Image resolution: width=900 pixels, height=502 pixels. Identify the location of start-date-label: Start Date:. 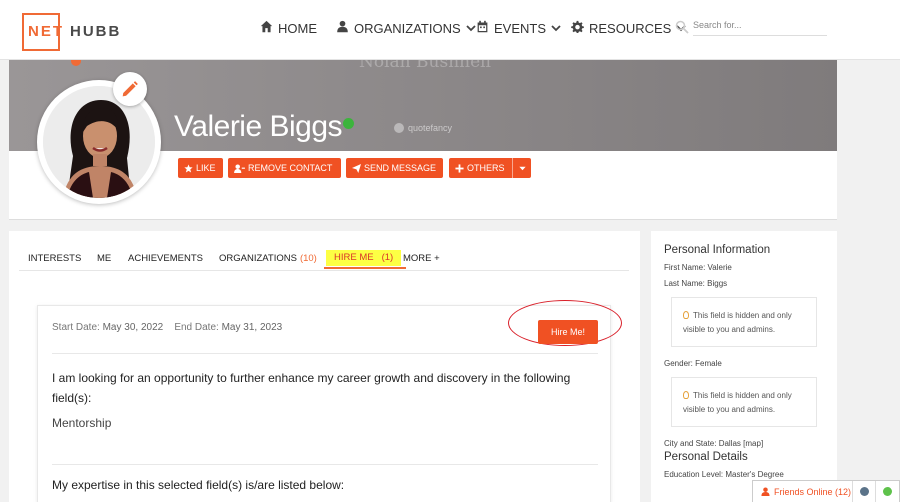
(76, 327).